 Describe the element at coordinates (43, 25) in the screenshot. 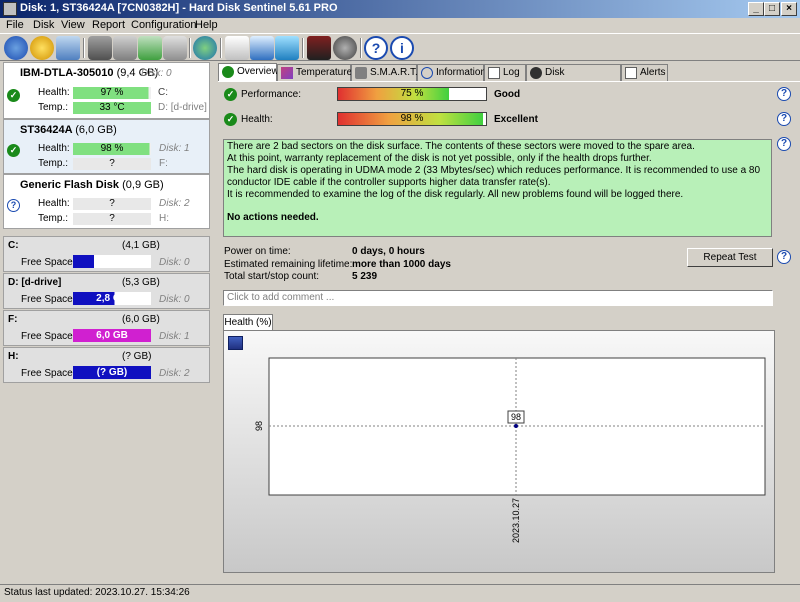

I see `menu-disk: Disk` at that location.